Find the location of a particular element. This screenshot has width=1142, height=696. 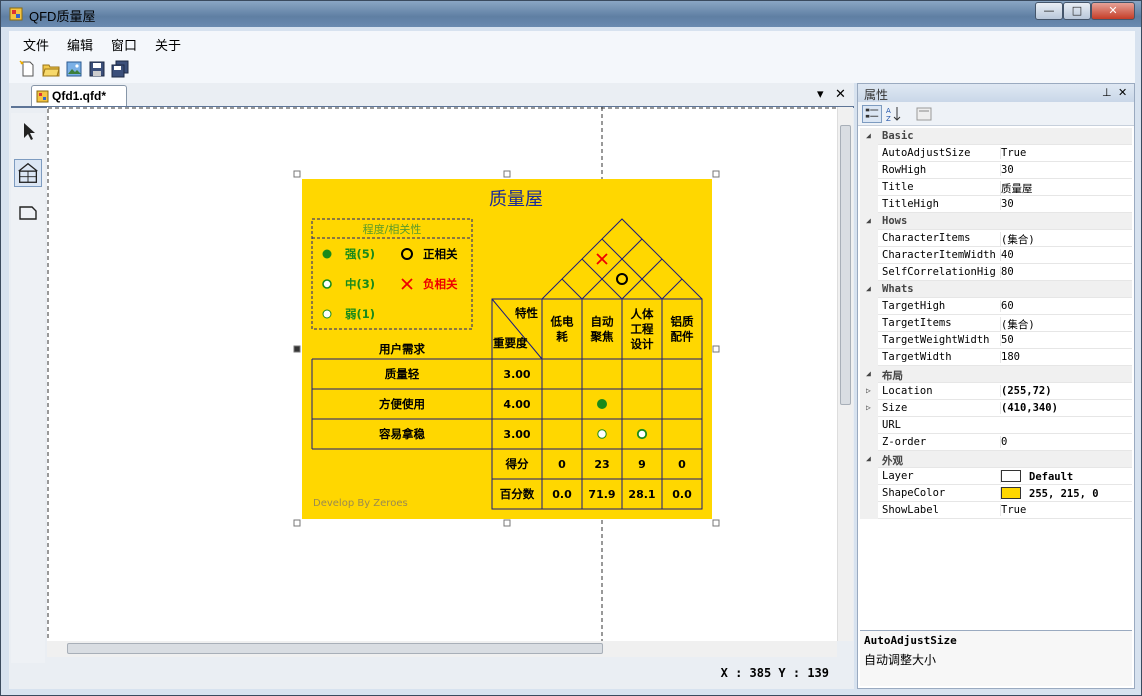

properties-title: 属性 is located at coordinates (876, 95).